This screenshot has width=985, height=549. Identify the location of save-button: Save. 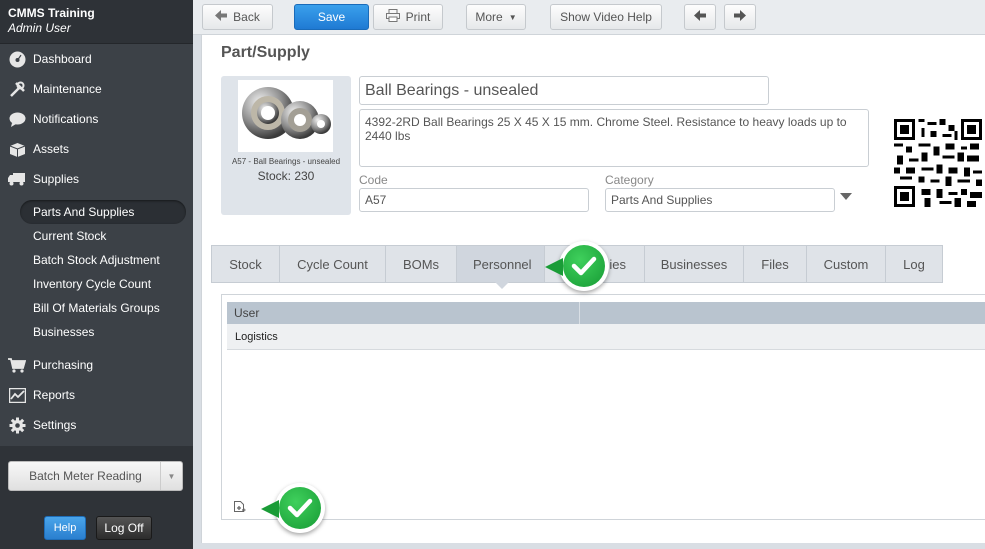
(331, 17).